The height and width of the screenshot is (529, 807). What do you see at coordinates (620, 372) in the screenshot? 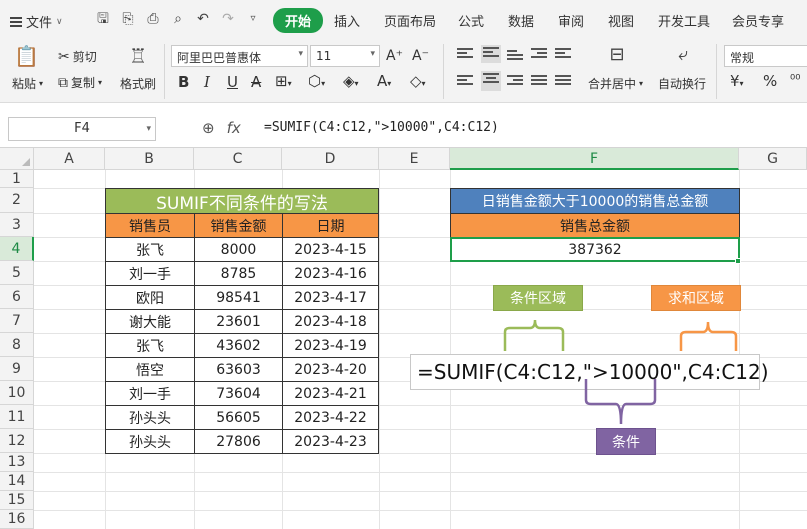
I see `annotation-brackets` at bounding box center [620, 372].